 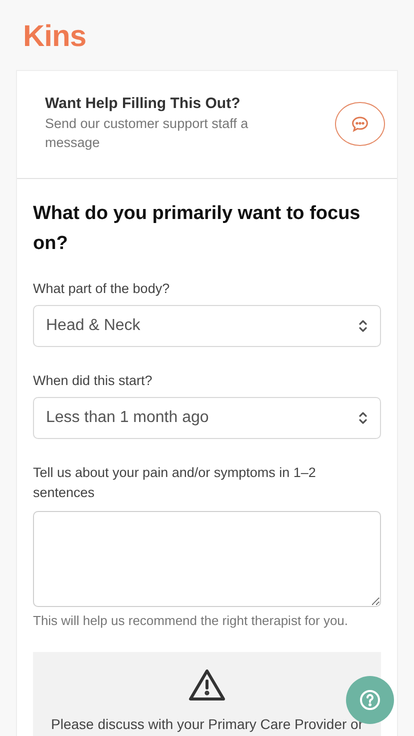 I want to click on field-hint: This will help us recommend the right therapist for you., so click(x=191, y=620).